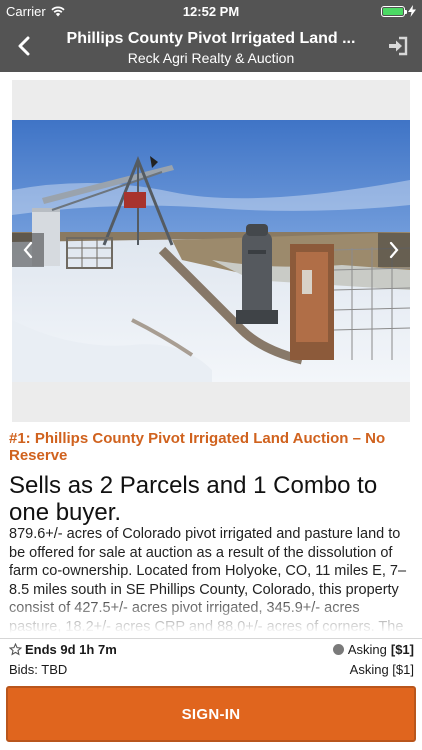  Describe the element at coordinates (211, 638) in the screenshot. I see `divider` at that location.